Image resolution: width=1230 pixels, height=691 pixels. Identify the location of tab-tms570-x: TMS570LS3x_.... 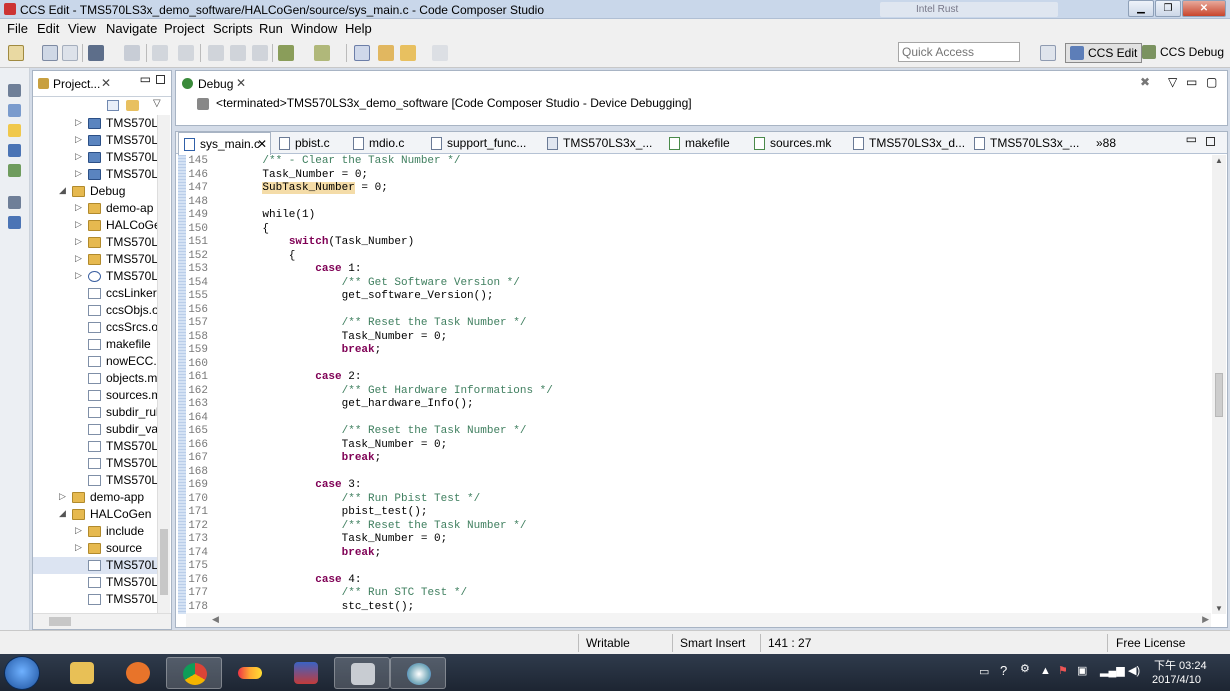
(1028, 143).